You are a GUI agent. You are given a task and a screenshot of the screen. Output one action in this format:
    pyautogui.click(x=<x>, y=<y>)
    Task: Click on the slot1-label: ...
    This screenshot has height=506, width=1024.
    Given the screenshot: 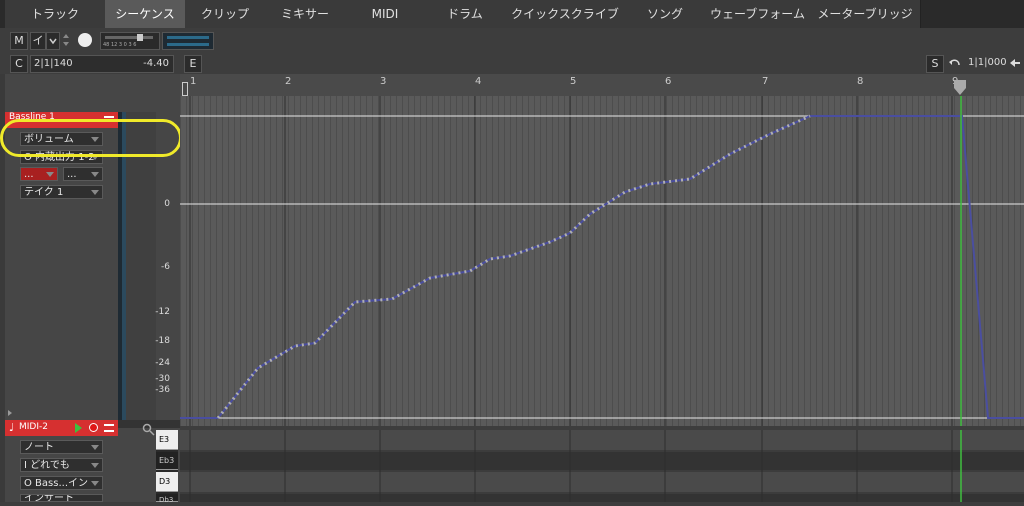 What is the action you would take?
    pyautogui.click(x=29, y=174)
    